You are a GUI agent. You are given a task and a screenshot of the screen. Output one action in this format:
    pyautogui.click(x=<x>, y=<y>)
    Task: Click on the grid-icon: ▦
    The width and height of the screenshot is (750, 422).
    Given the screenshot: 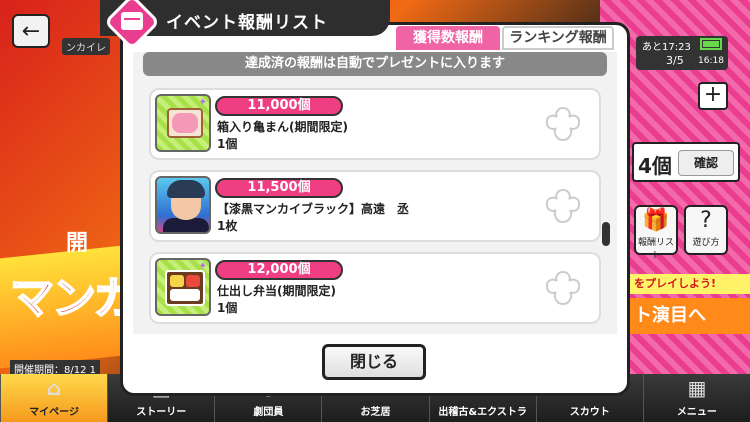 What is the action you would take?
    pyautogui.click(x=697, y=388)
    